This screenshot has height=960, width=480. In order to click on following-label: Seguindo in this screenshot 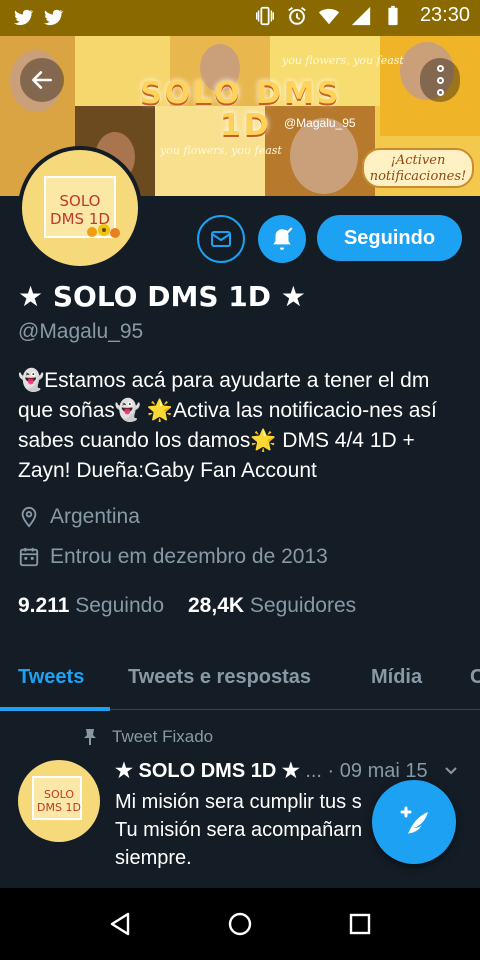, I will do `click(119, 605)`.